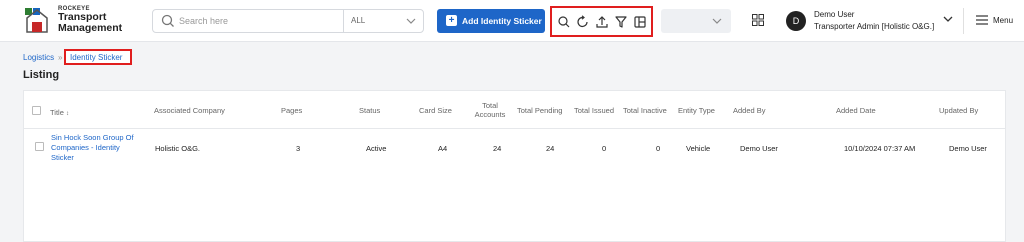 The image size is (1024, 242). I want to click on header-added-by: Added By, so click(749, 110).